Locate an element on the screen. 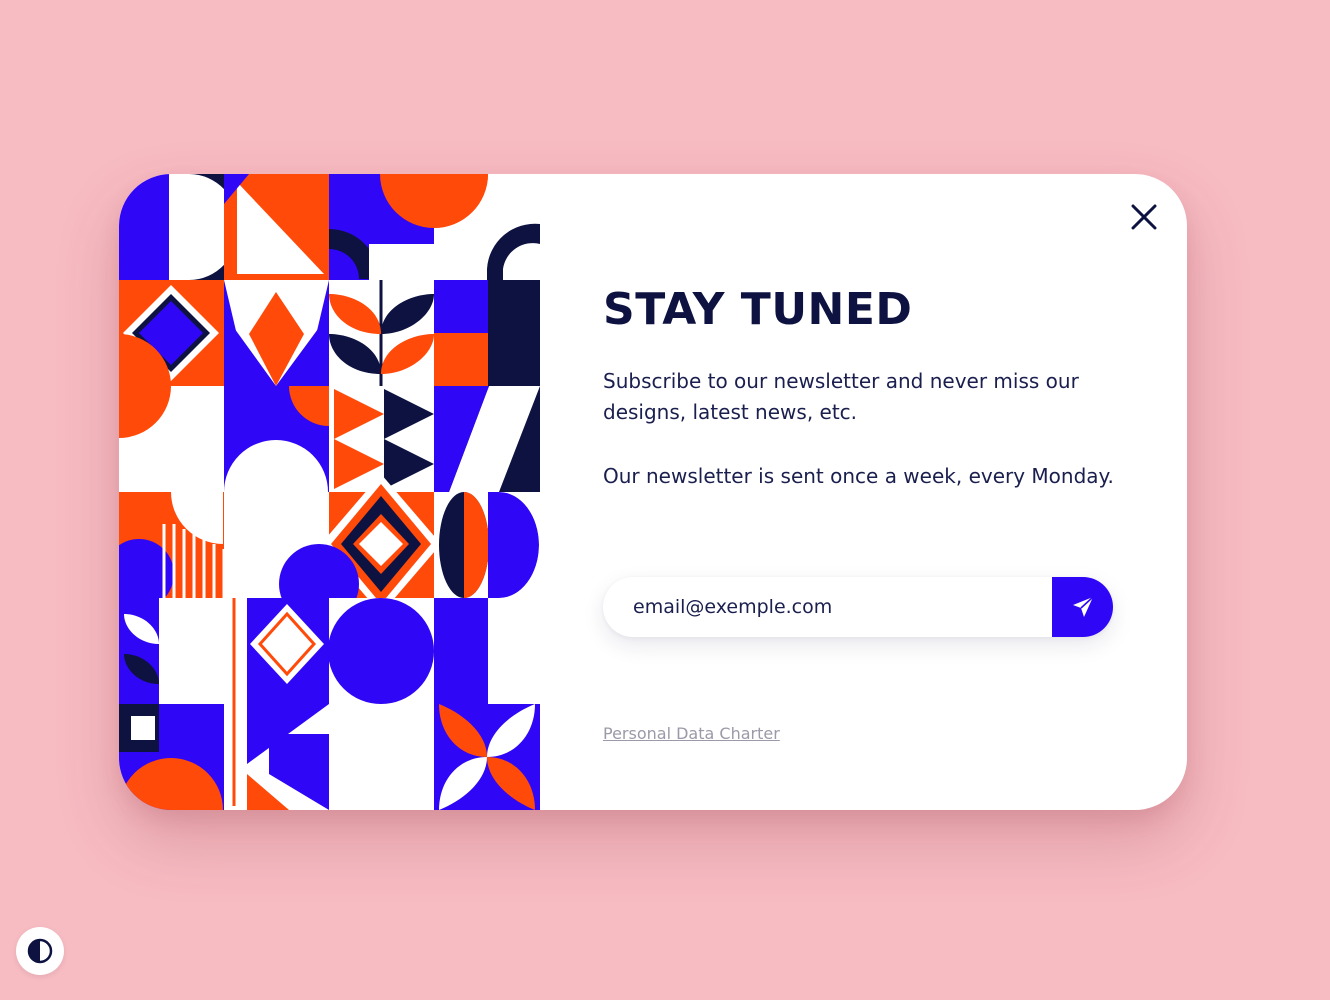  send-button is located at coordinates (1082, 607).